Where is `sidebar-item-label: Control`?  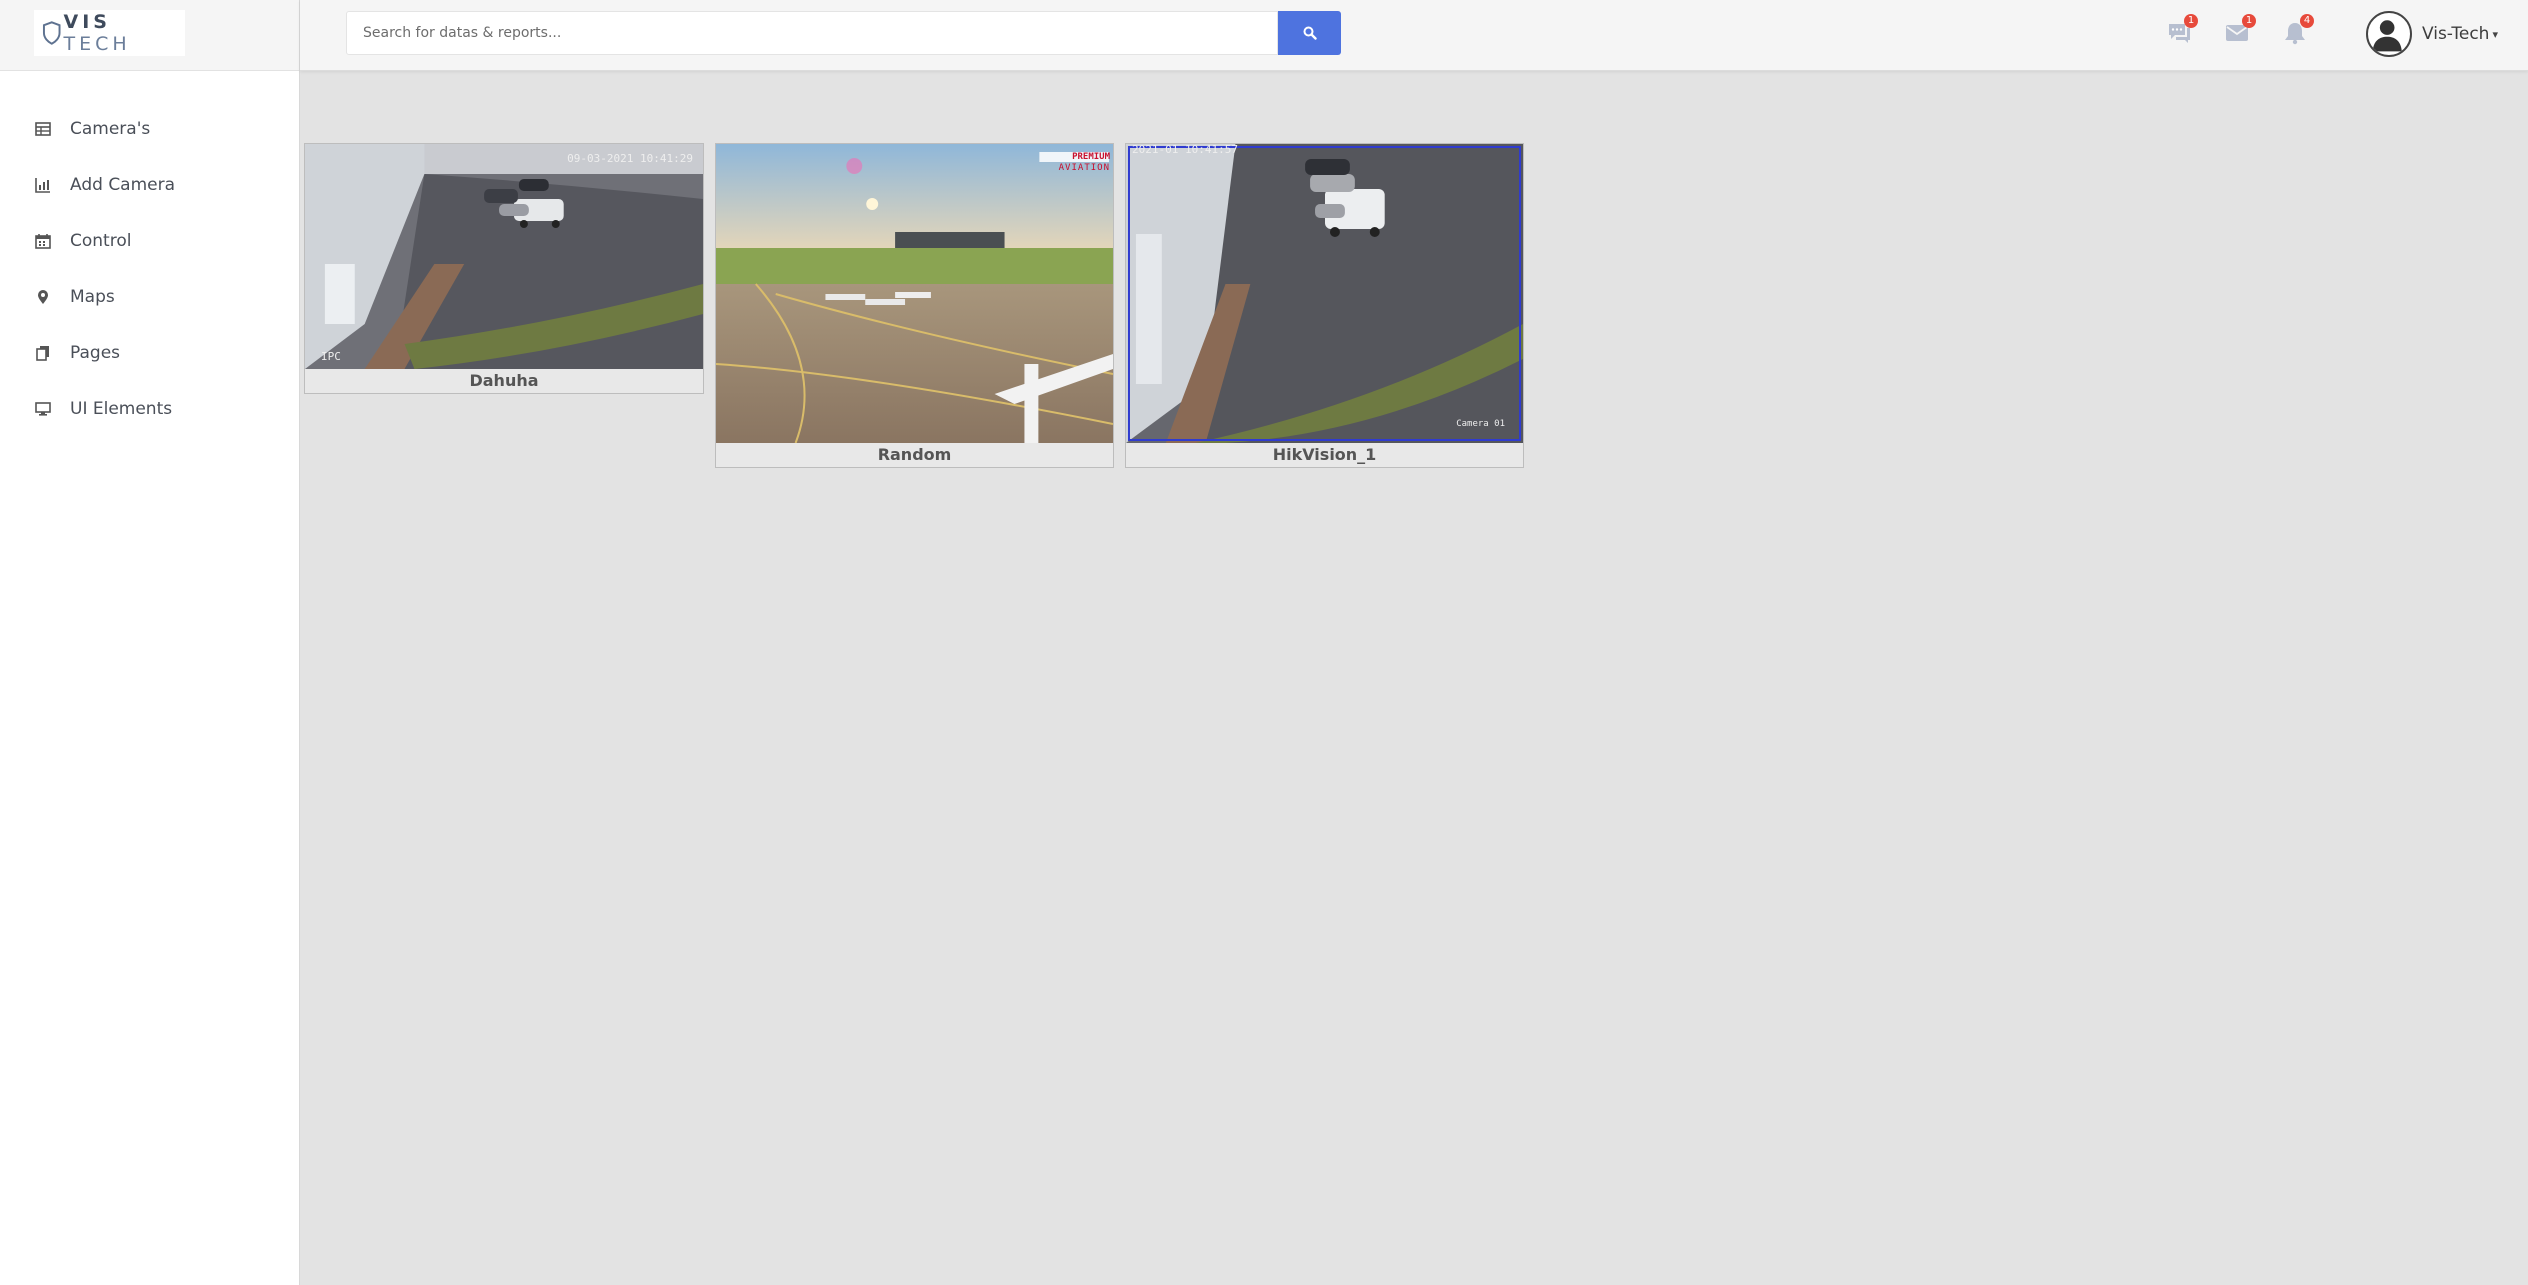 sidebar-item-label: Control is located at coordinates (101, 241).